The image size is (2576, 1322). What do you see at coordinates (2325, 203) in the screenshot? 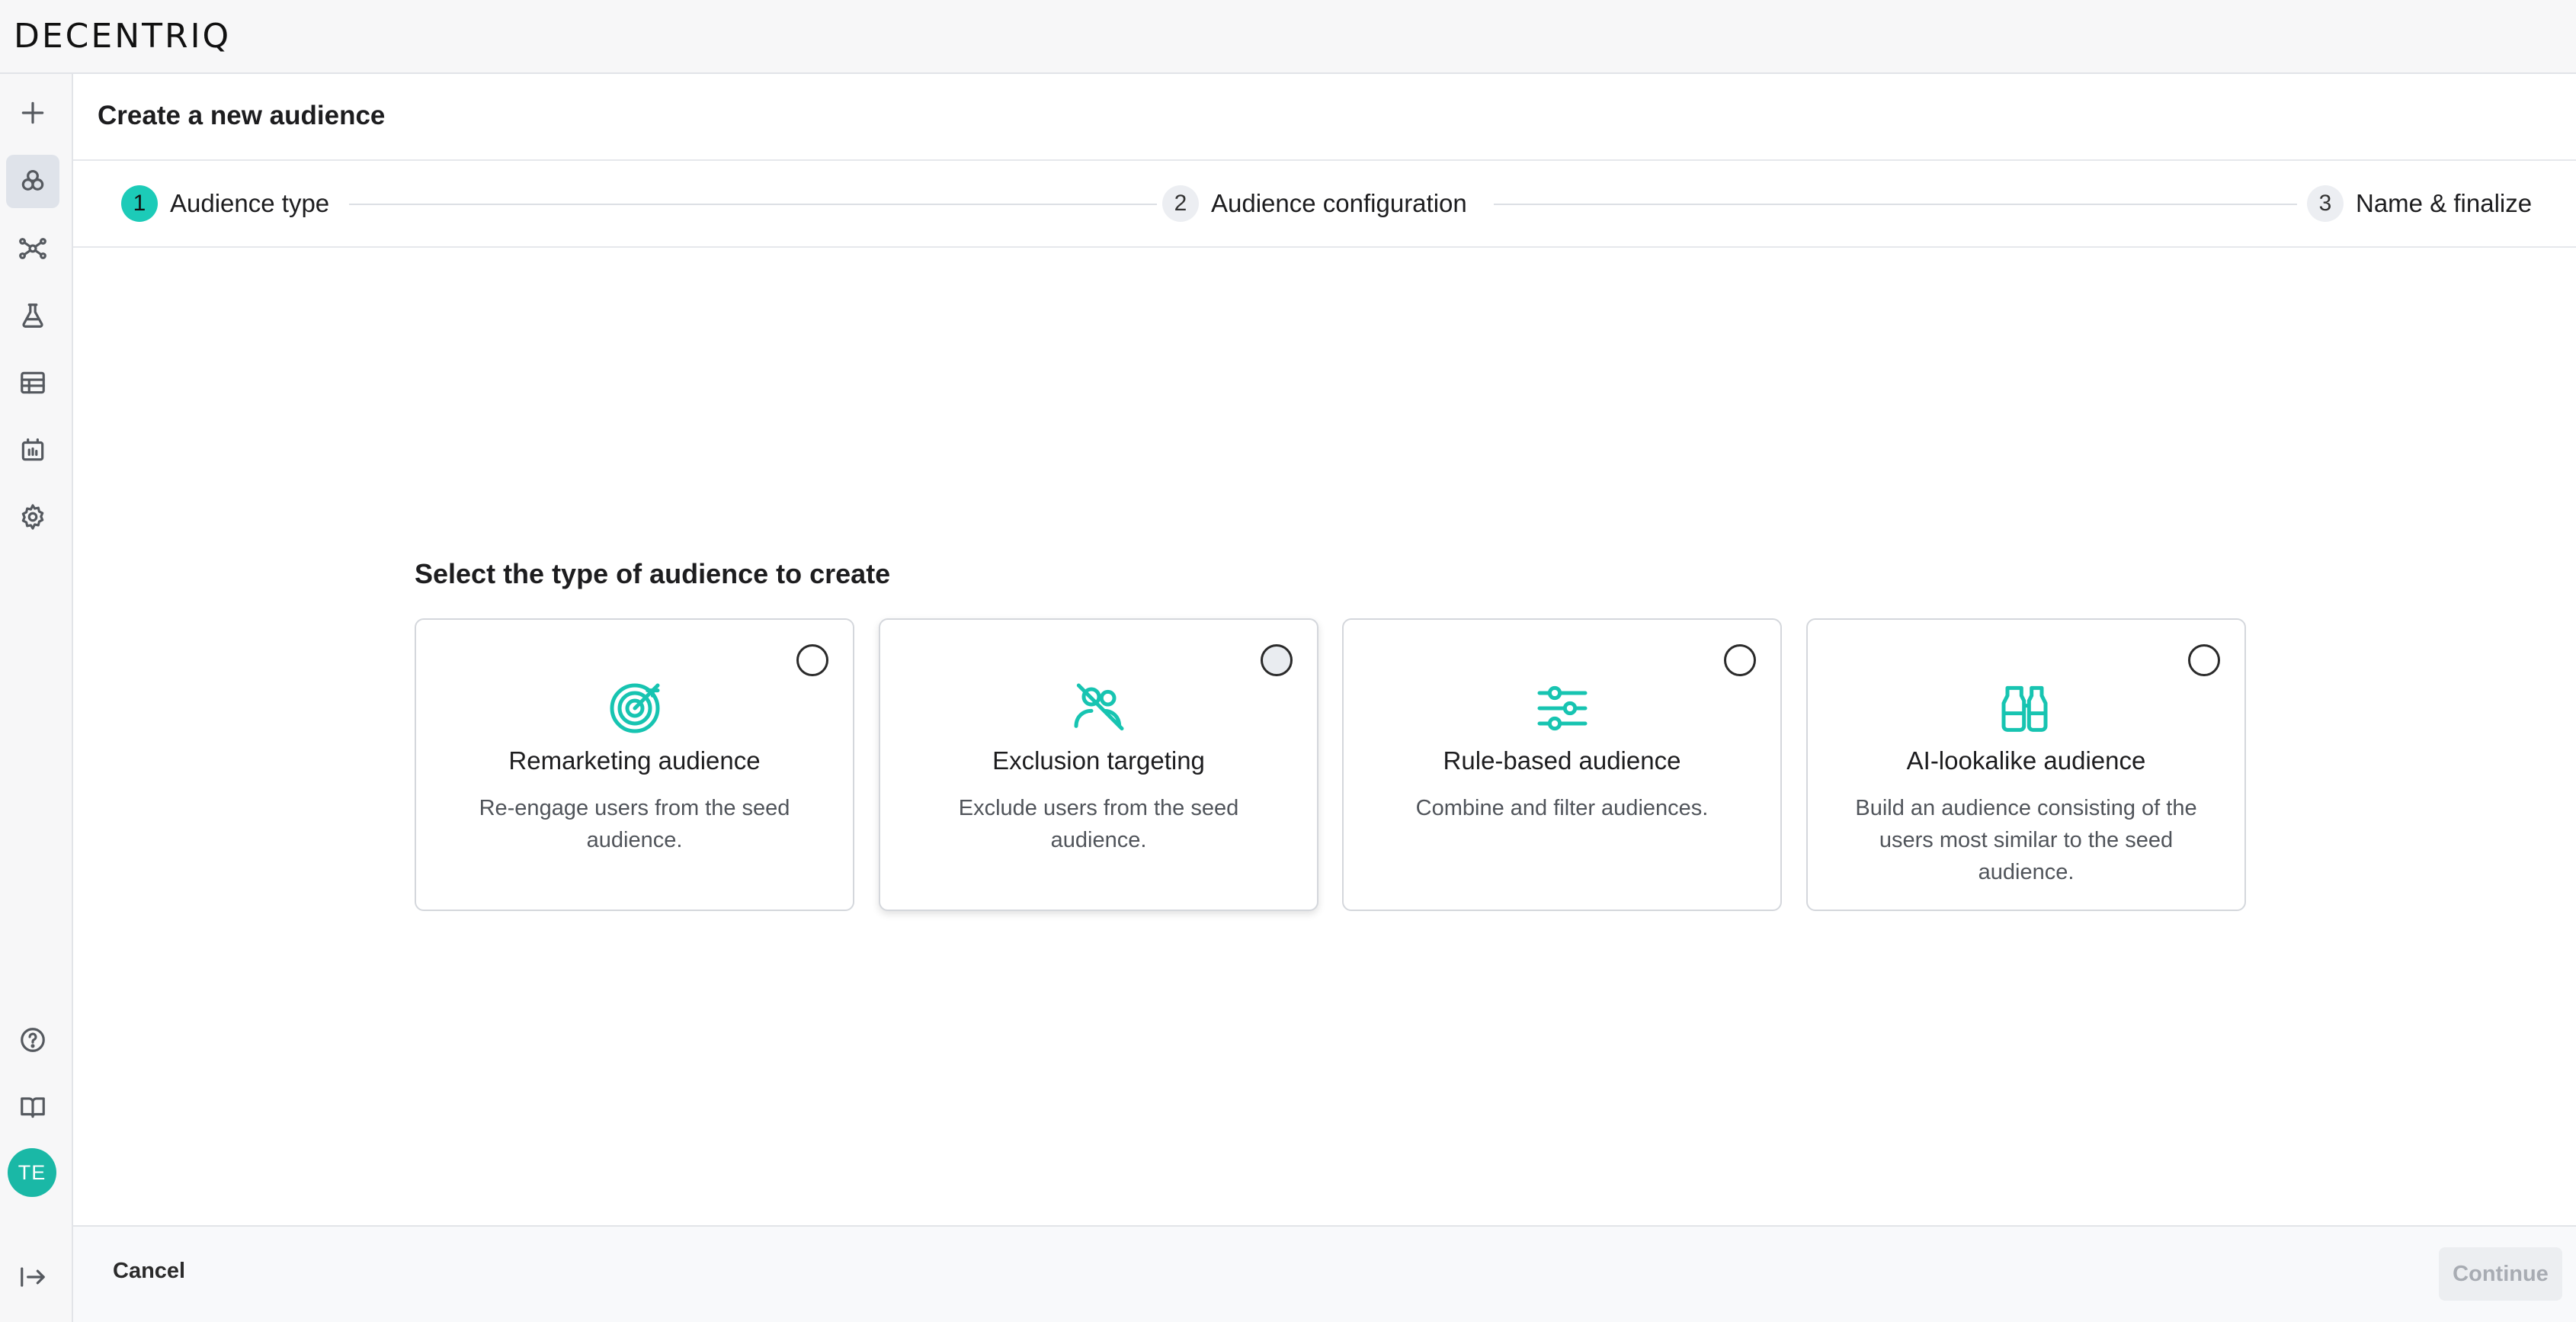
I see `step-number: 3` at bounding box center [2325, 203].